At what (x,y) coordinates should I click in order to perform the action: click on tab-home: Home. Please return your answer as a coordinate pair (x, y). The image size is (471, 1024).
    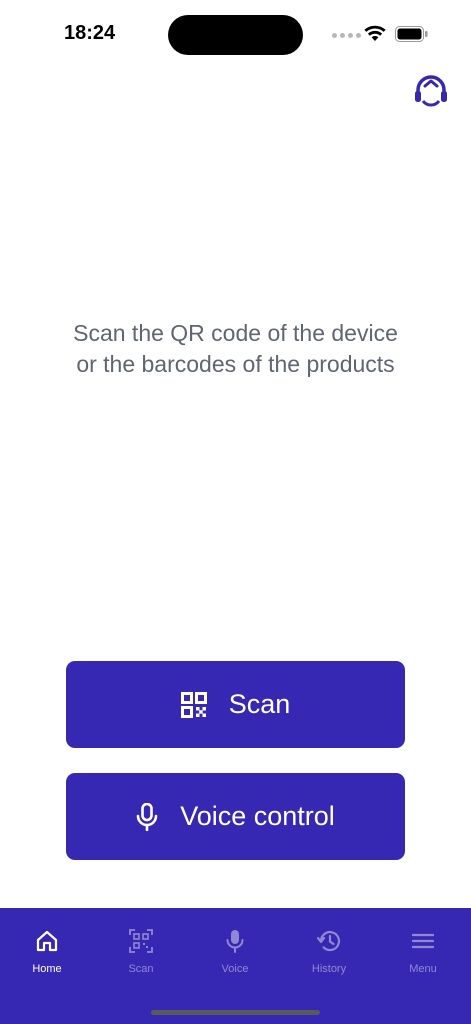
    Looking at the image, I should click on (47, 951).